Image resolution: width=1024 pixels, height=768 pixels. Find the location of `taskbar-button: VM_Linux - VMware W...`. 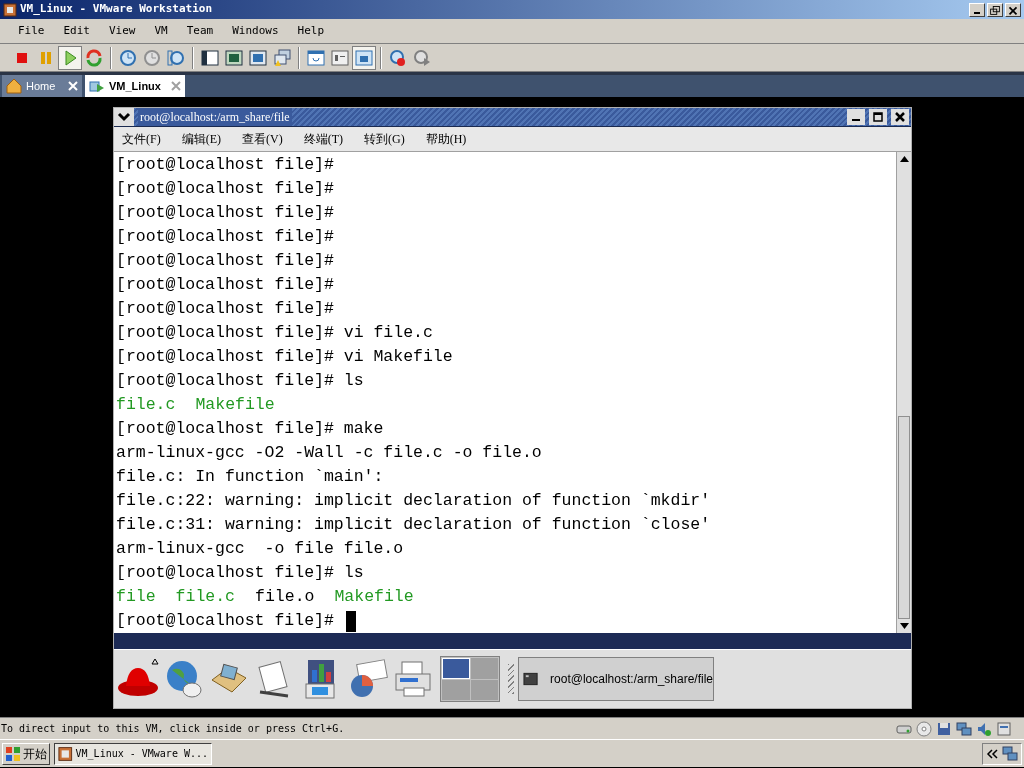

taskbar-button: VM_Linux - VMware W... is located at coordinates (133, 753).